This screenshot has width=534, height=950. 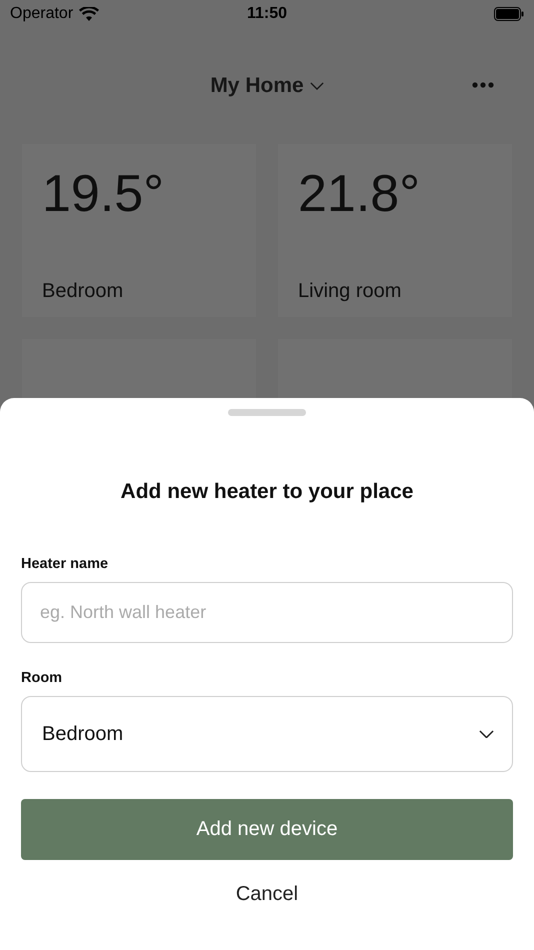 I want to click on battery-icon, so click(x=509, y=14).